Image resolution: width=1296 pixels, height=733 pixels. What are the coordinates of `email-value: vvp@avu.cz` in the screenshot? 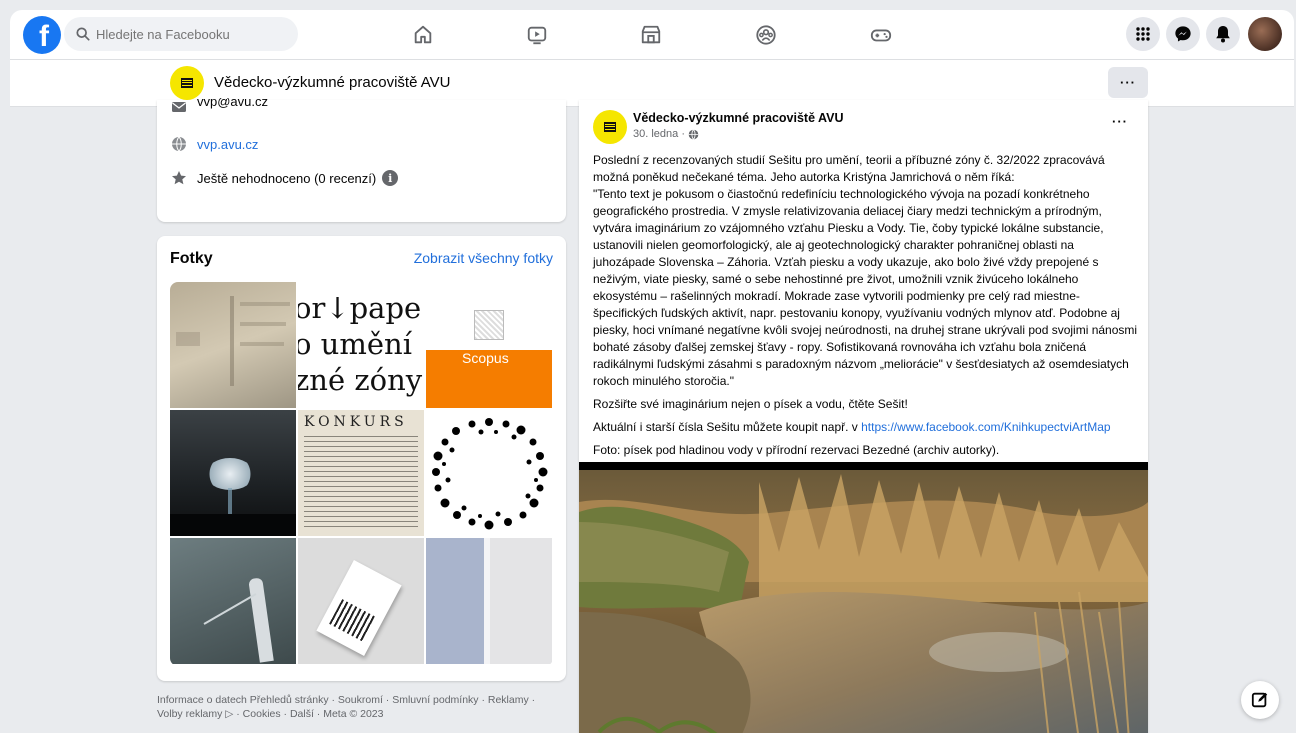 It's located at (232, 103).